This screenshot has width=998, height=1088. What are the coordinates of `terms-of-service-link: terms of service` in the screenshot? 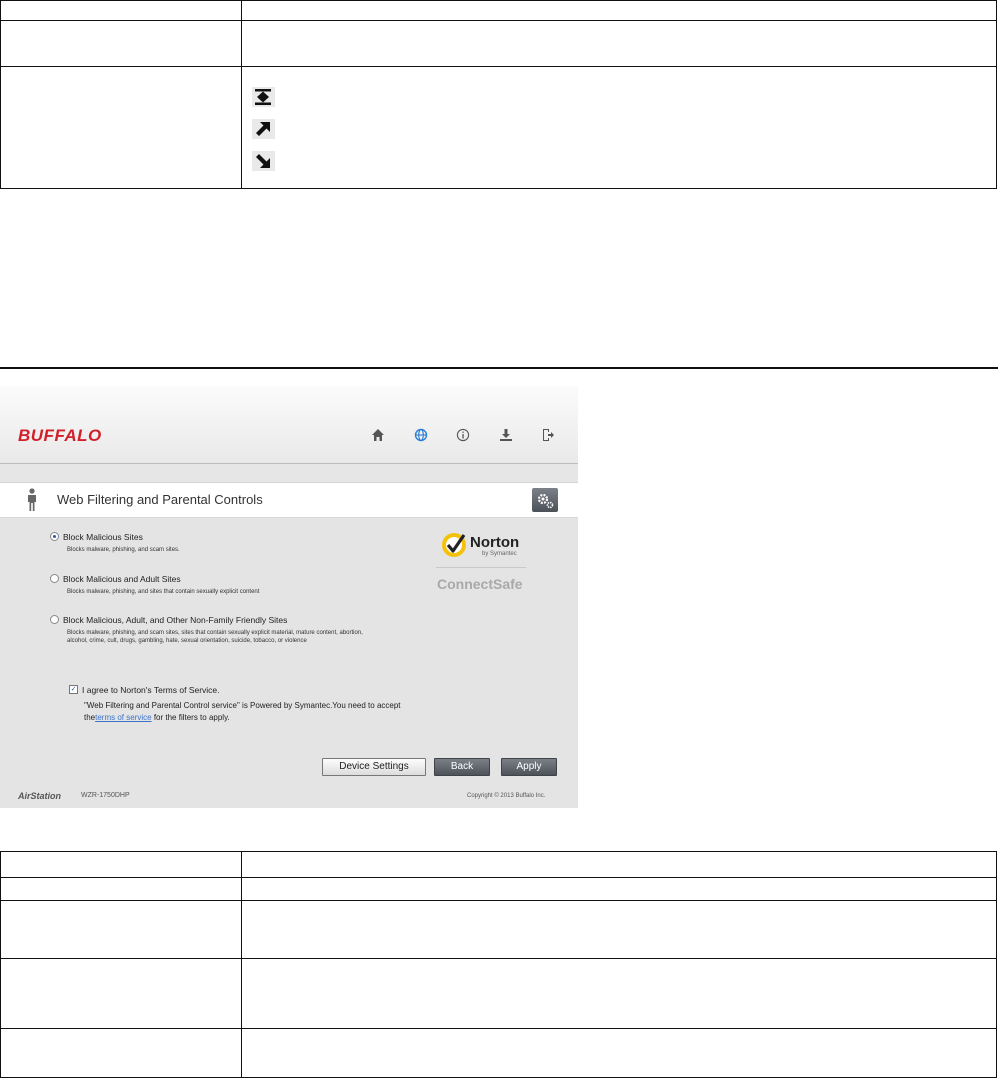 It's located at (123, 717).